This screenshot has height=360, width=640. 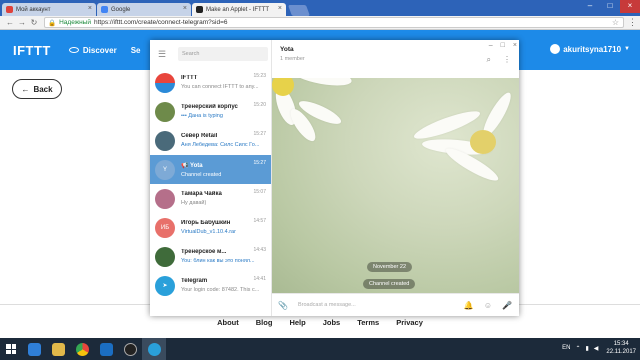 What do you see at coordinates (37, 89) in the screenshot?
I see `back-button: ← Back` at bounding box center [37, 89].